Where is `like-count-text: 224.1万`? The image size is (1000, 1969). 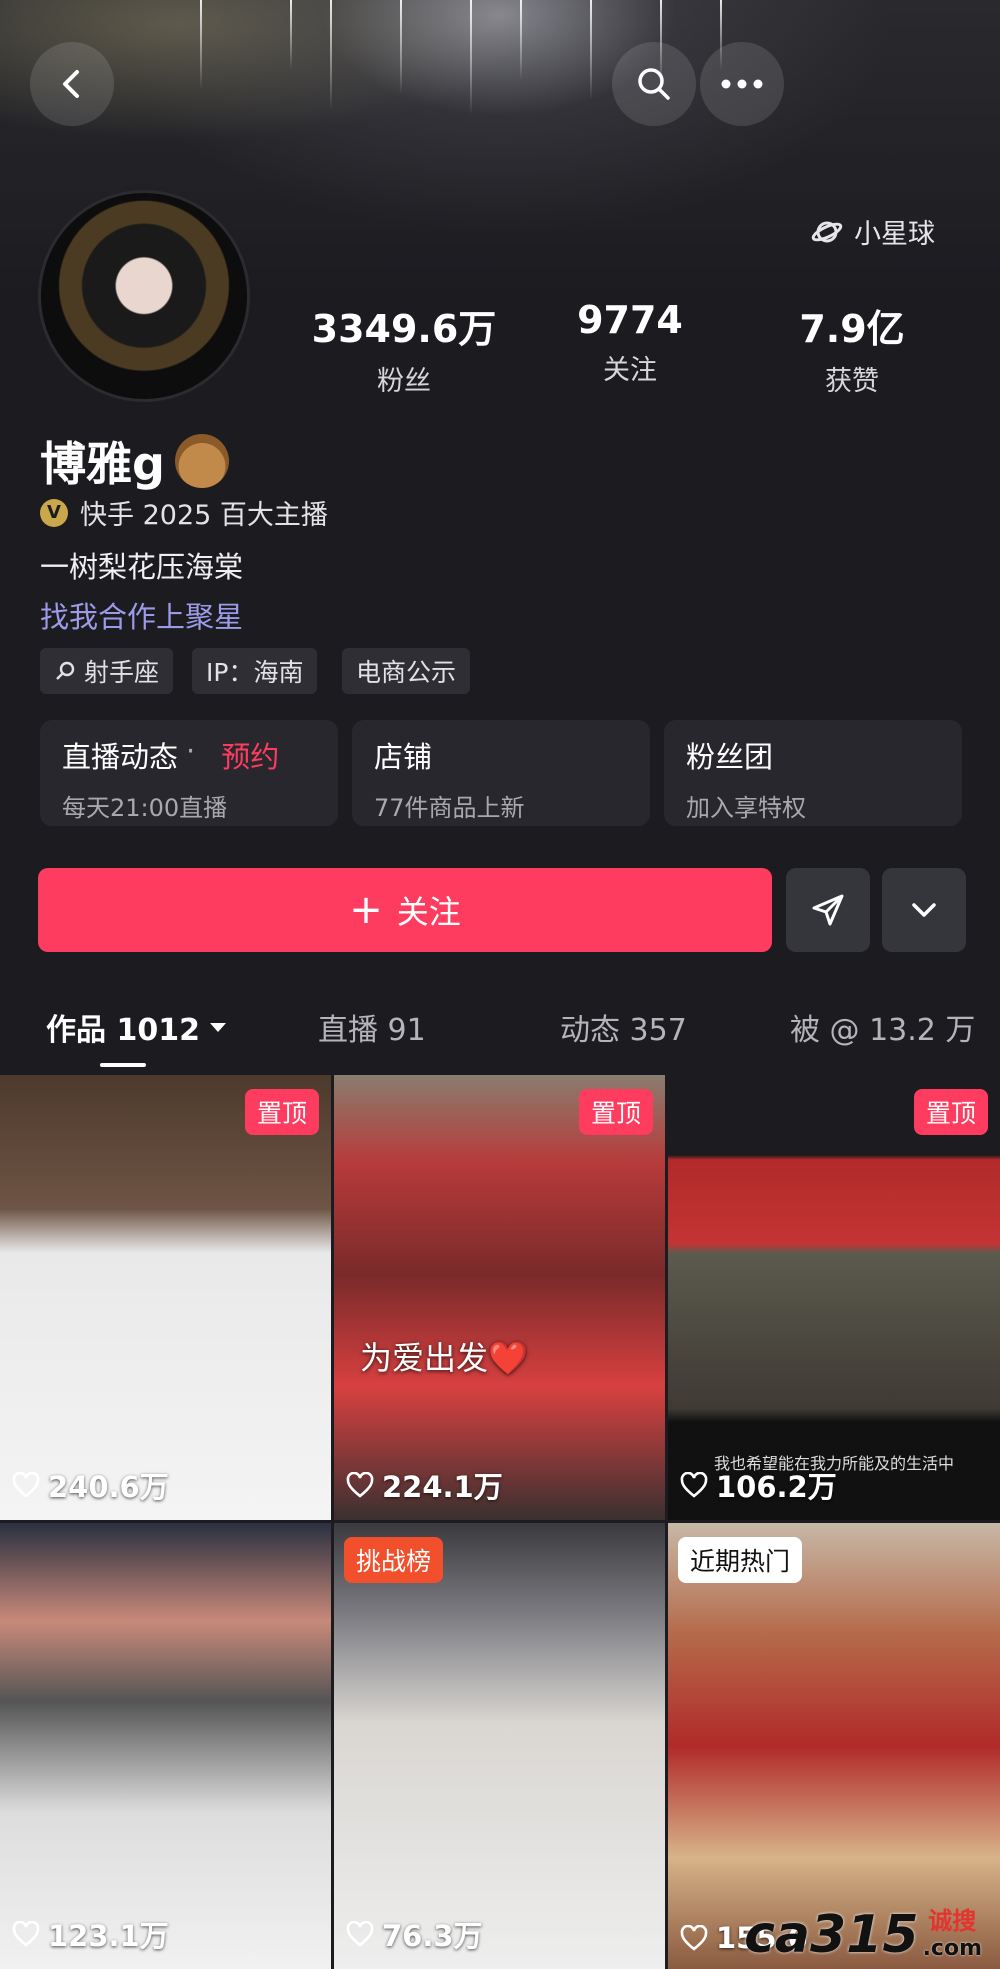
like-count-text: 224.1万 is located at coordinates (442, 1487).